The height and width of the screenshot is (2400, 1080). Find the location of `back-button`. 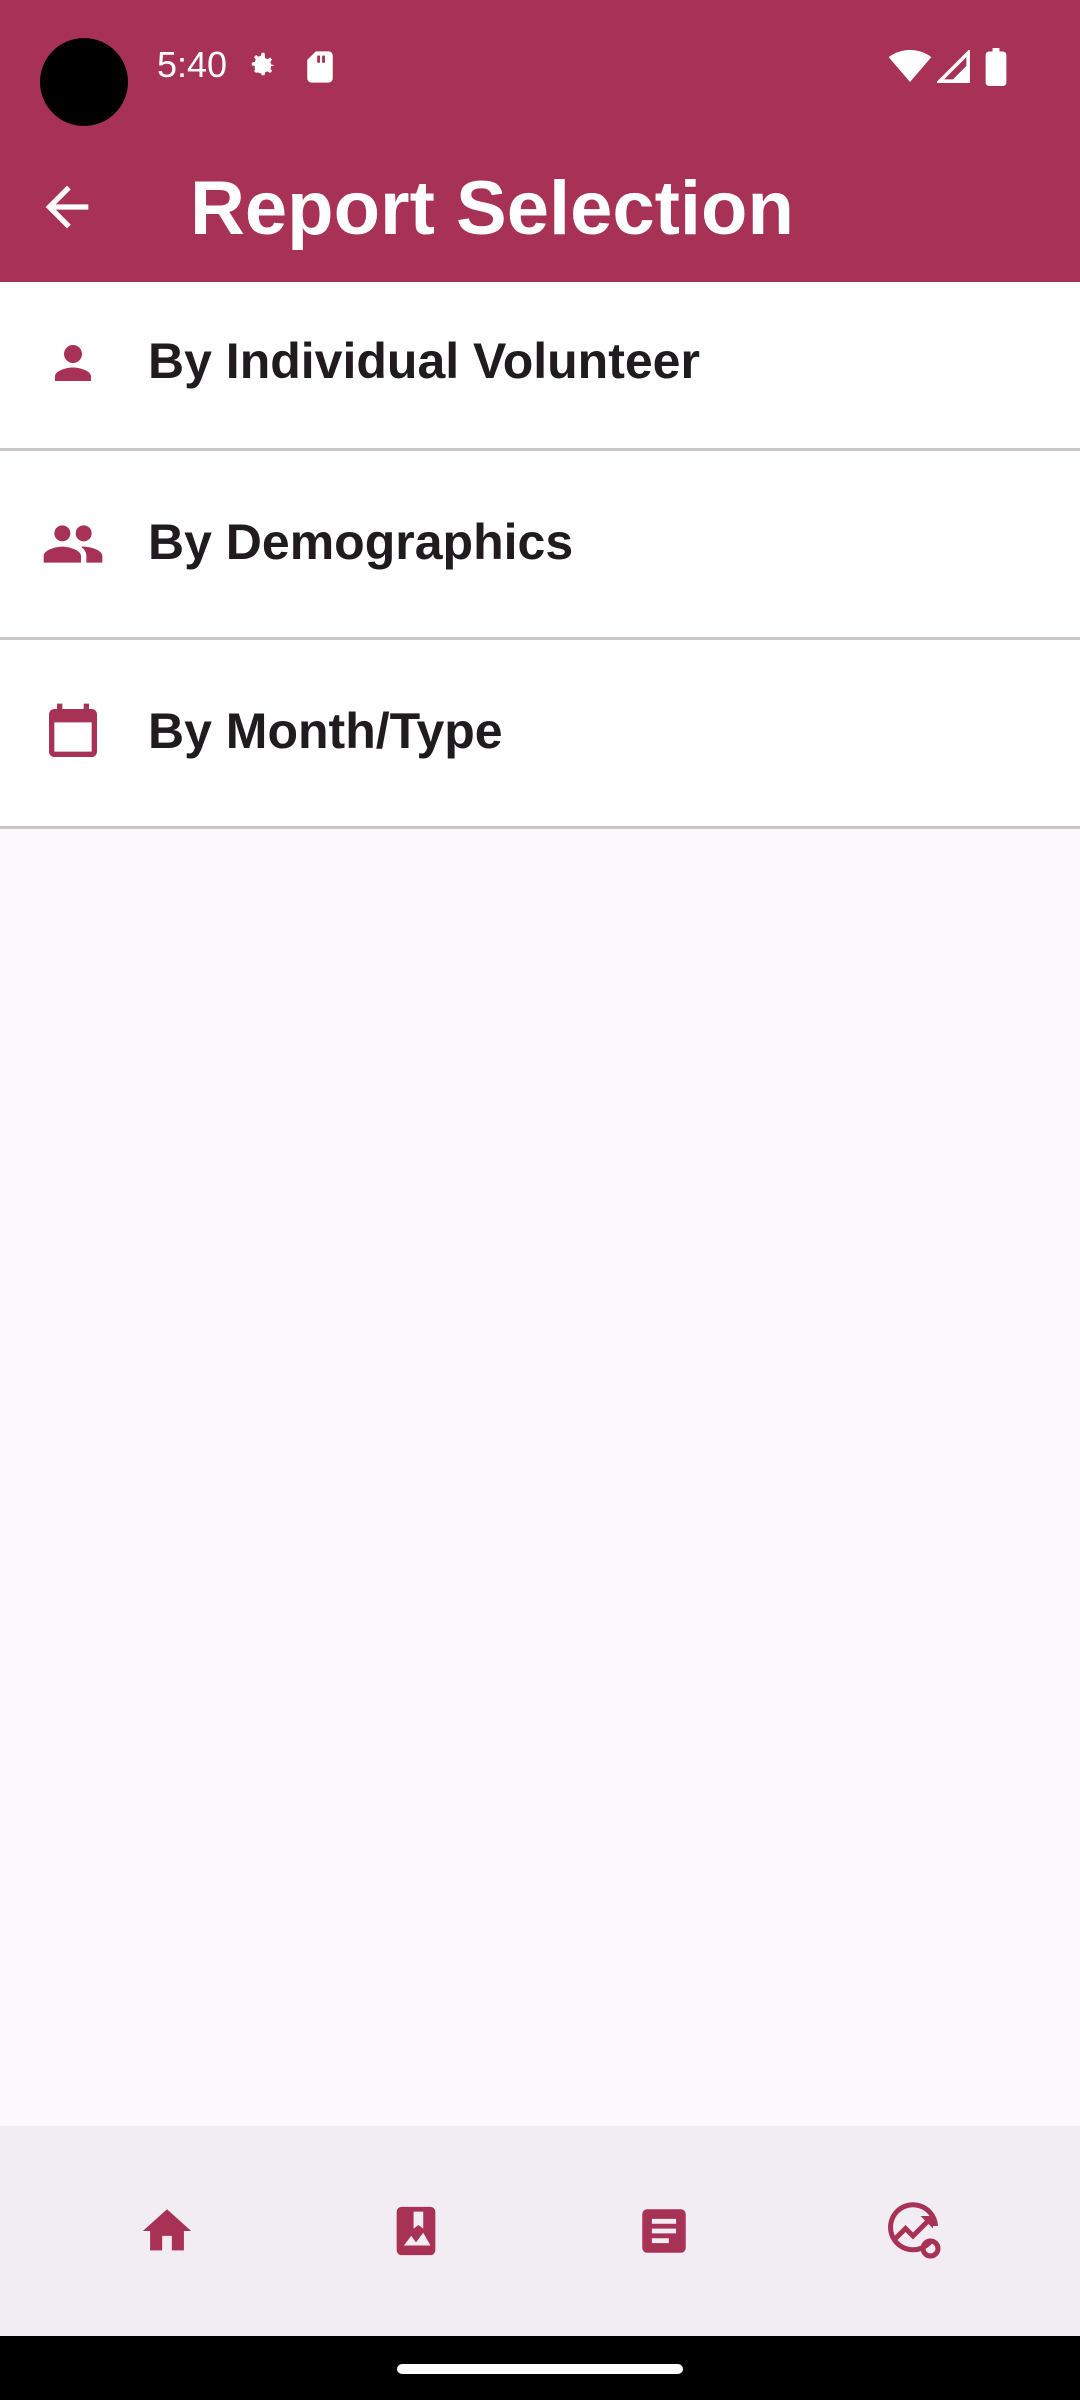

back-button is located at coordinates (67, 207).